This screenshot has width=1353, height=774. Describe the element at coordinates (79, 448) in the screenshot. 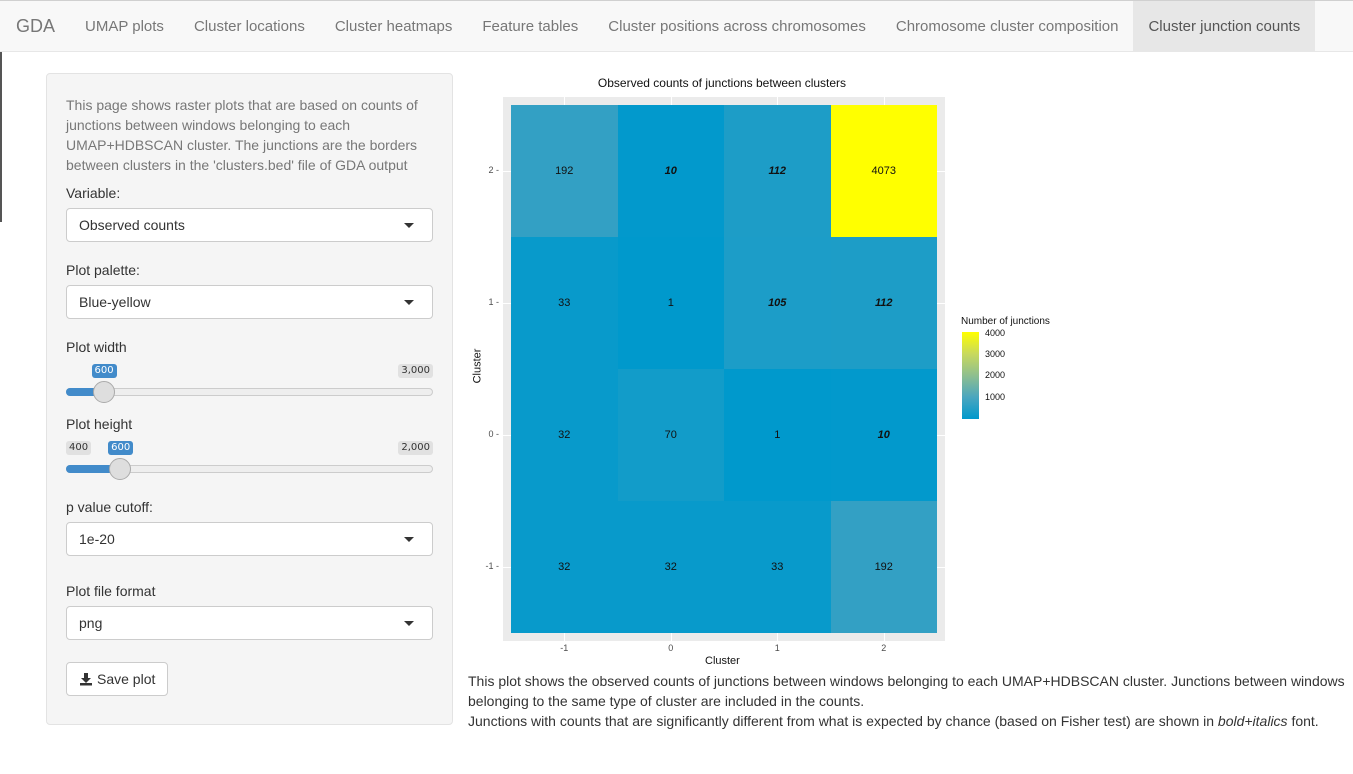

I see `plot-height-min: 400` at that location.